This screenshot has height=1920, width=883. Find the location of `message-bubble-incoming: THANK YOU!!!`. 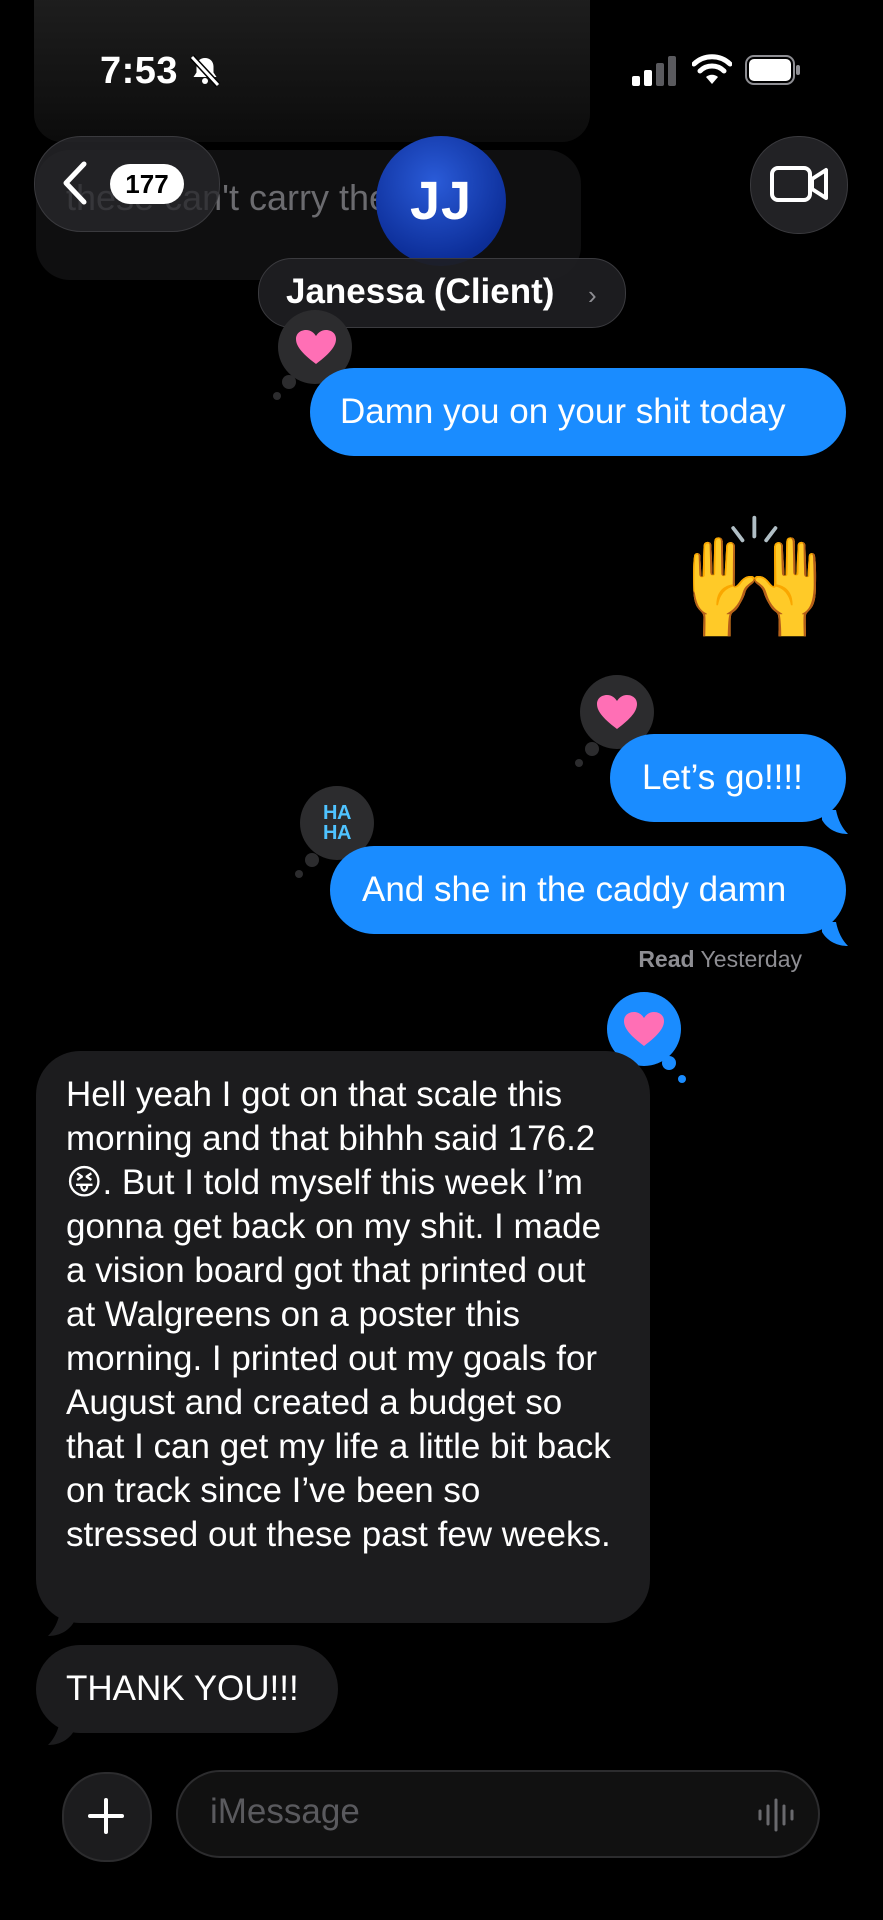

message-bubble-incoming: THANK YOU!!! is located at coordinates (187, 1689).